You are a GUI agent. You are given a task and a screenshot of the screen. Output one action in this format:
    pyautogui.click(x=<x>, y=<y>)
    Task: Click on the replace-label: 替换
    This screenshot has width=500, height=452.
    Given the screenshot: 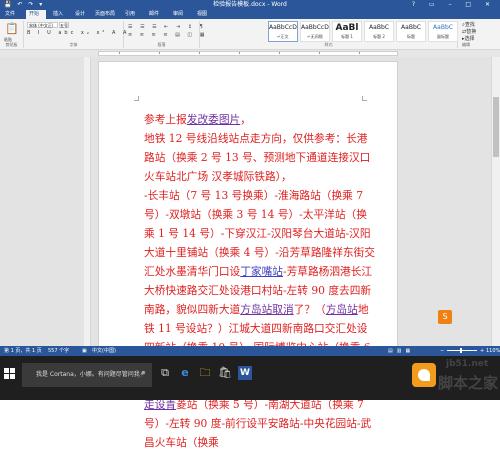 What is the action you would take?
    pyautogui.click(x=471, y=32)
    